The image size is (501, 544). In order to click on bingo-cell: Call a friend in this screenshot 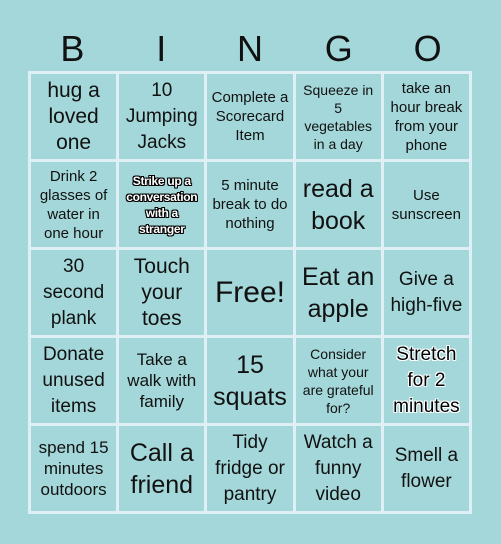, I will do `click(162, 468)`.